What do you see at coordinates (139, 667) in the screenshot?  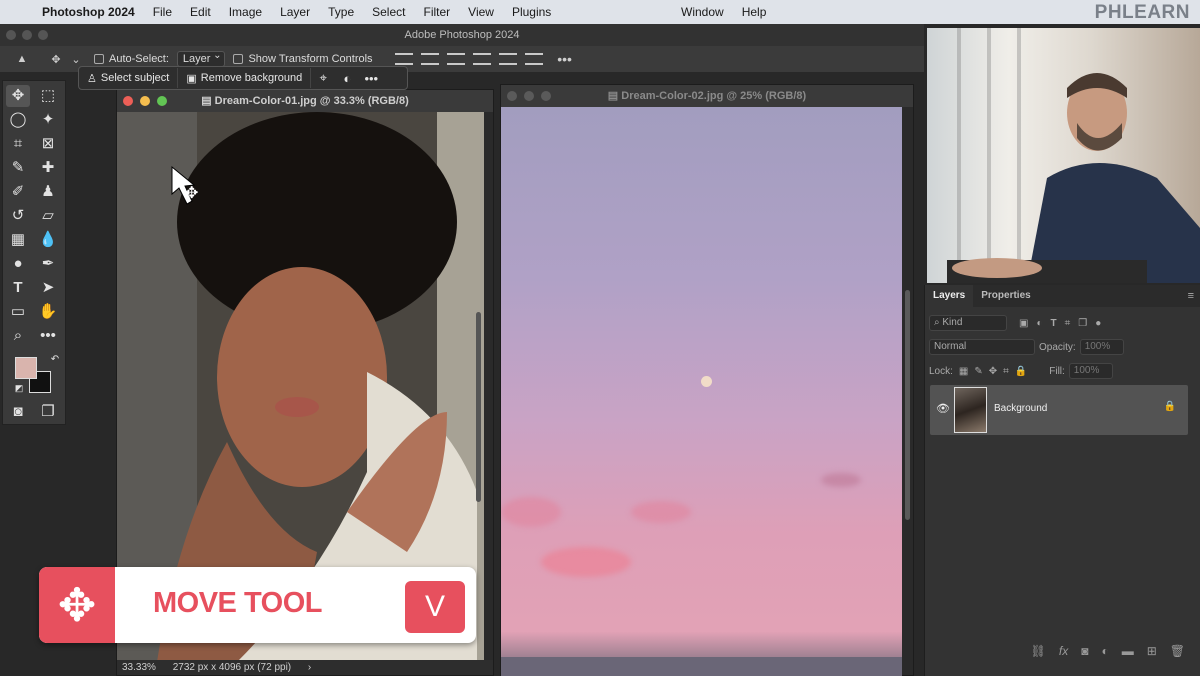 I see `zoom-level: 33.33%` at bounding box center [139, 667].